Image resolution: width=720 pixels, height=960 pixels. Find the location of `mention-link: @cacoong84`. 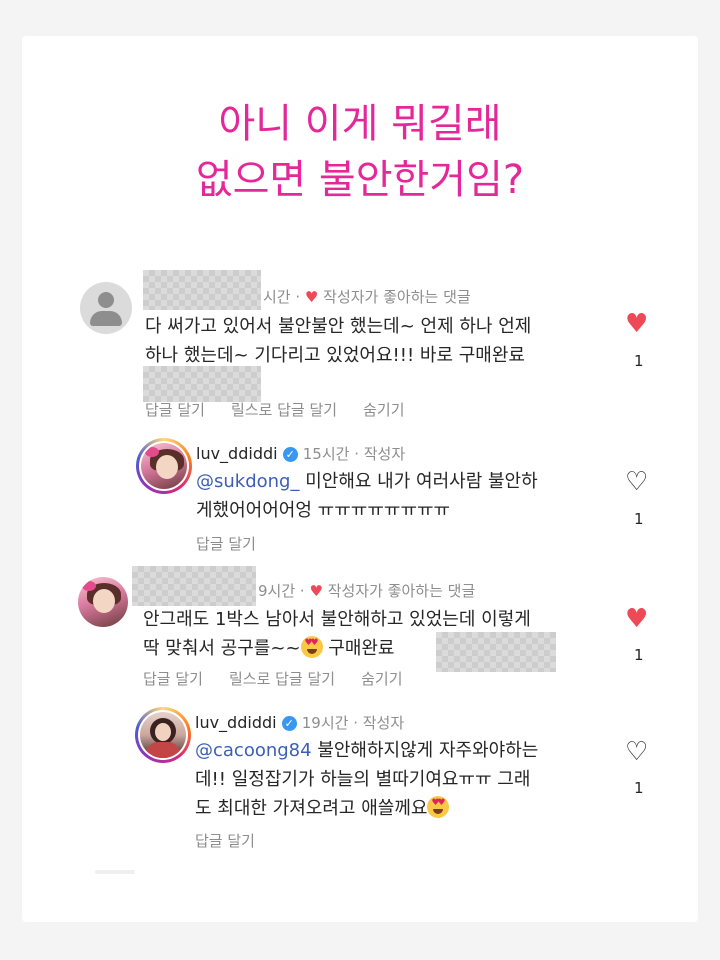

mention-link: @cacoong84 is located at coordinates (253, 750).